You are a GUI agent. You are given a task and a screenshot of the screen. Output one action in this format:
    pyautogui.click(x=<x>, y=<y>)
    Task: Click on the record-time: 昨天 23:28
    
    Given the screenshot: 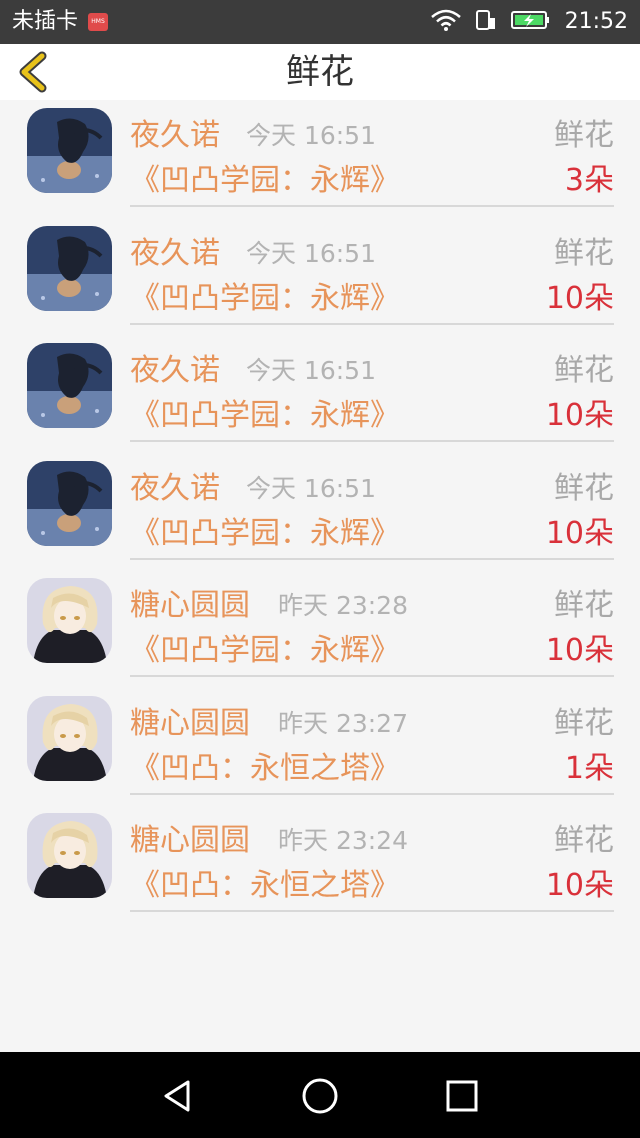 What is the action you would take?
    pyautogui.click(x=343, y=605)
    